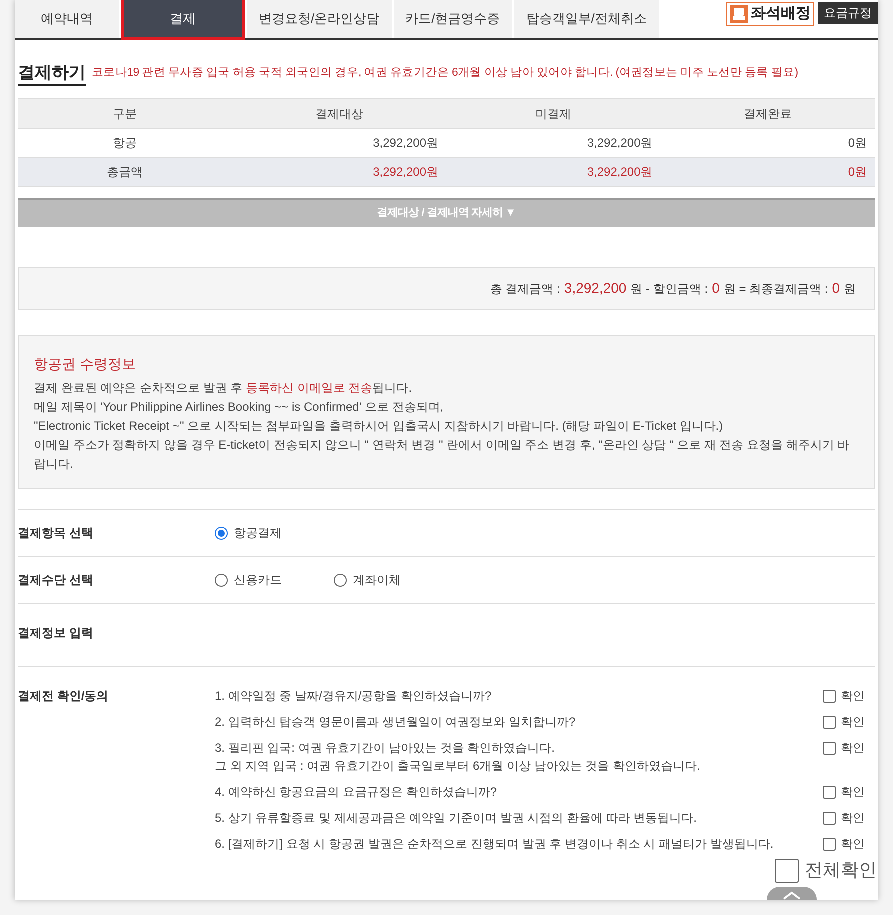 Image resolution: width=893 pixels, height=915 pixels. Describe the element at coordinates (248, 533) in the screenshot. I see `radio-option: 항공결제` at that location.